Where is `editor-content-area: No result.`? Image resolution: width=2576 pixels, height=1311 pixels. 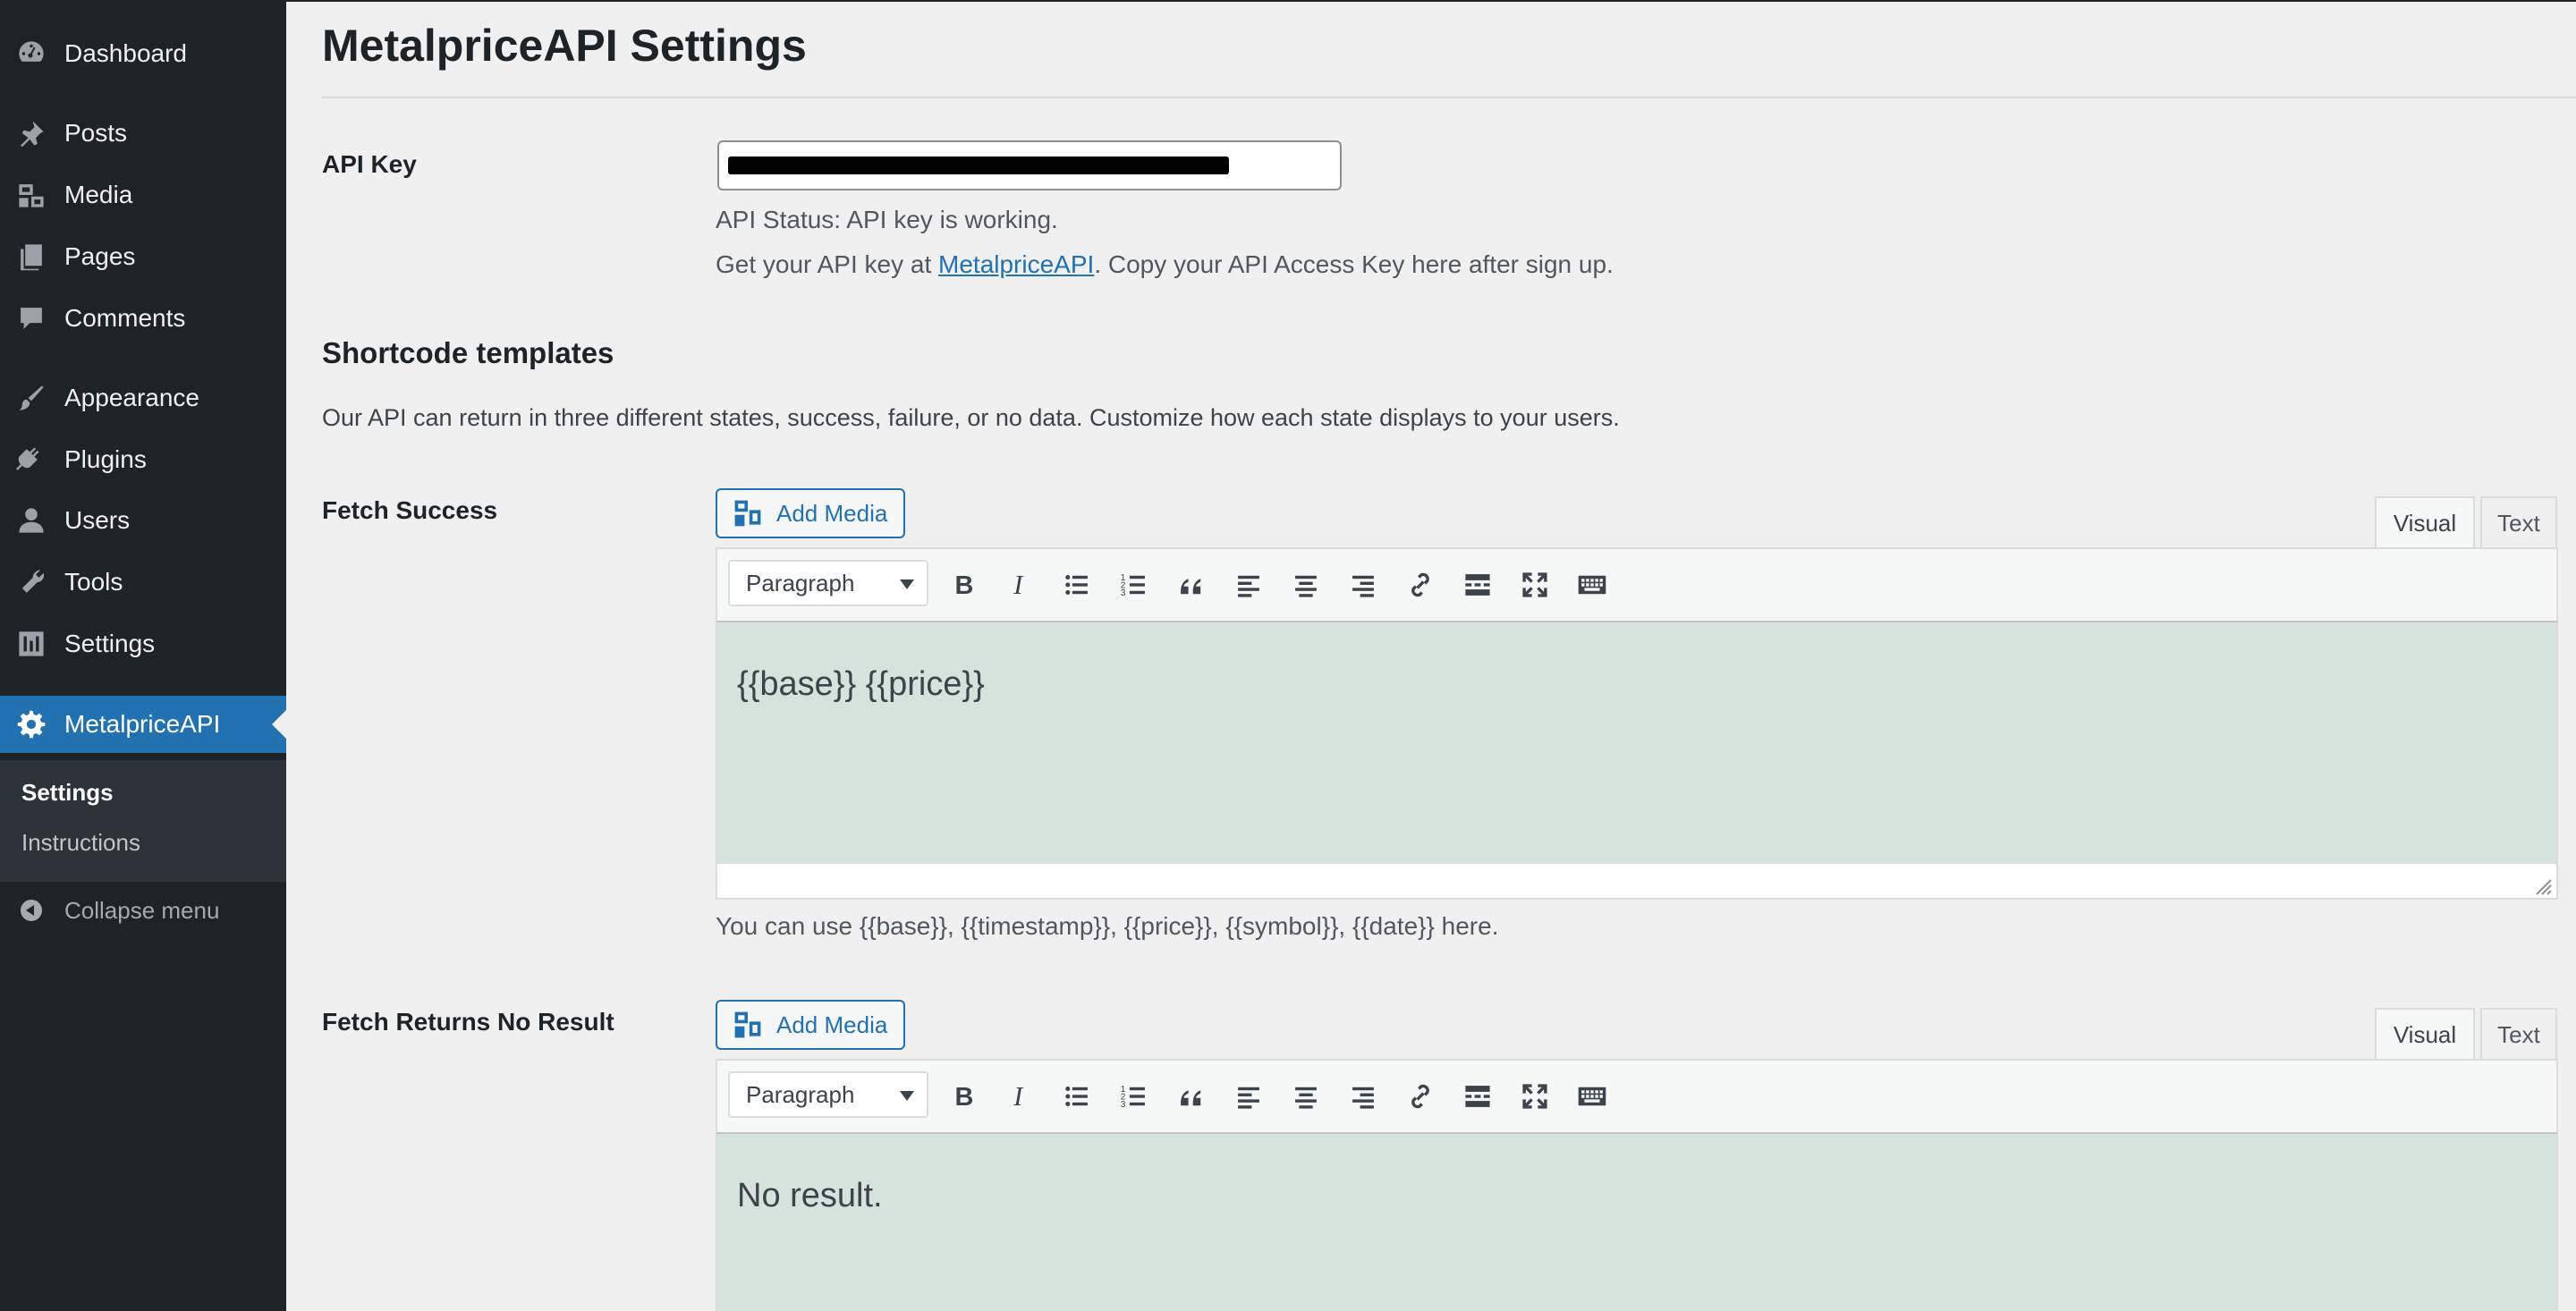
editor-content-area: No result. is located at coordinates (1637, 1222).